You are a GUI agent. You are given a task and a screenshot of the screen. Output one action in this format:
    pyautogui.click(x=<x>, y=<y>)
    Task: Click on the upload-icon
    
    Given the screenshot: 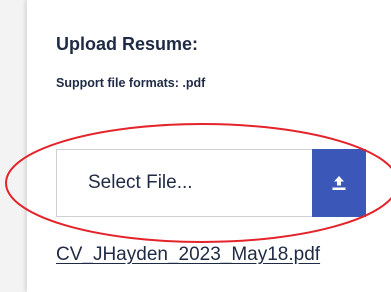 What is the action you would take?
    pyautogui.click(x=339, y=183)
    